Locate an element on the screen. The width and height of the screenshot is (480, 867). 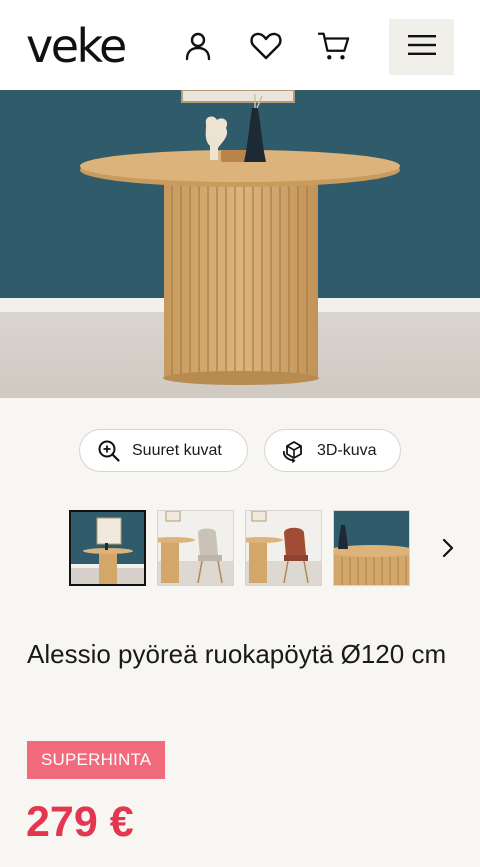
site-header: veke is located at coordinates (240, 45).